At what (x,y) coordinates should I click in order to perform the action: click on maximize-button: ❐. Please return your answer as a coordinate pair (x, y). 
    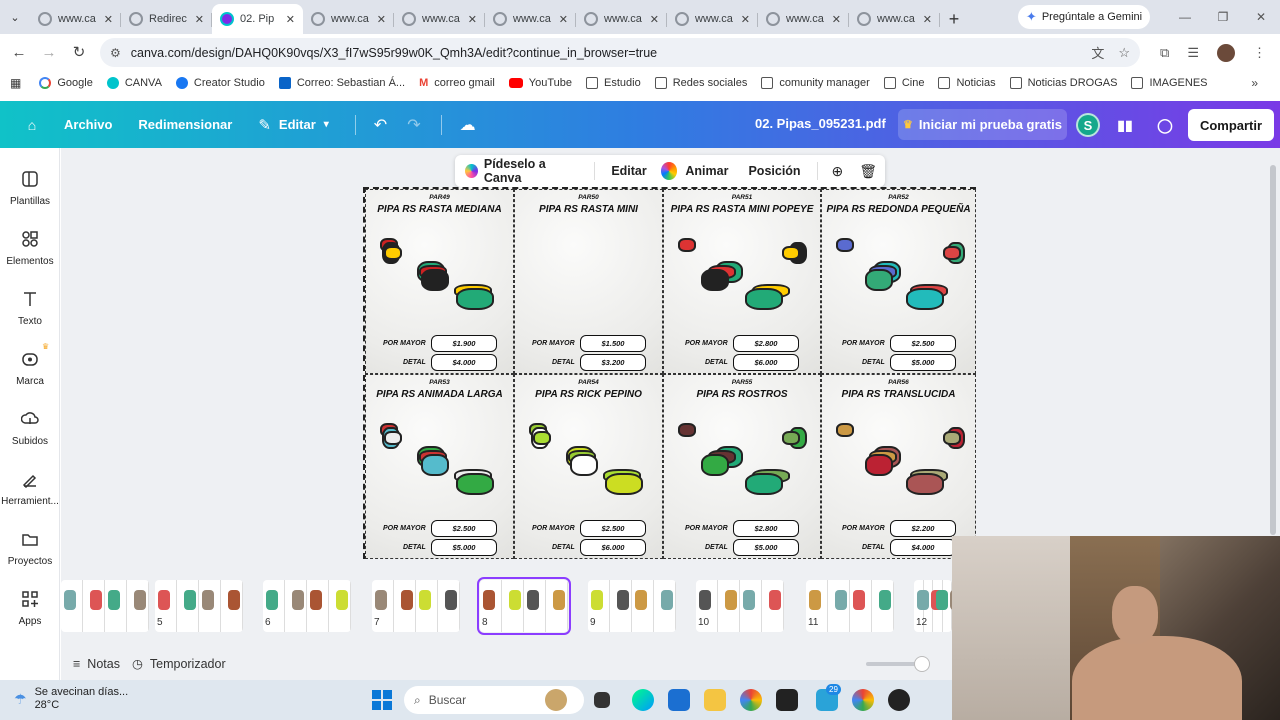
    Looking at the image, I should click on (1223, 17).